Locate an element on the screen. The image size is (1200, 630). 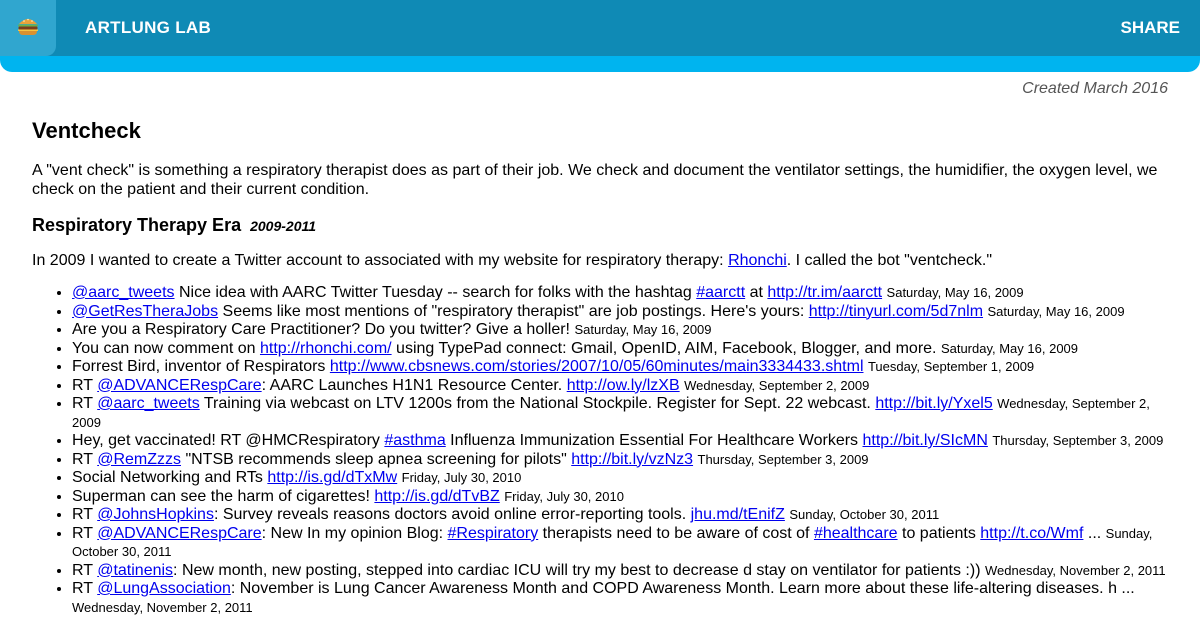
tweet-link: jhu.md/tEnifZ is located at coordinates (738, 514).